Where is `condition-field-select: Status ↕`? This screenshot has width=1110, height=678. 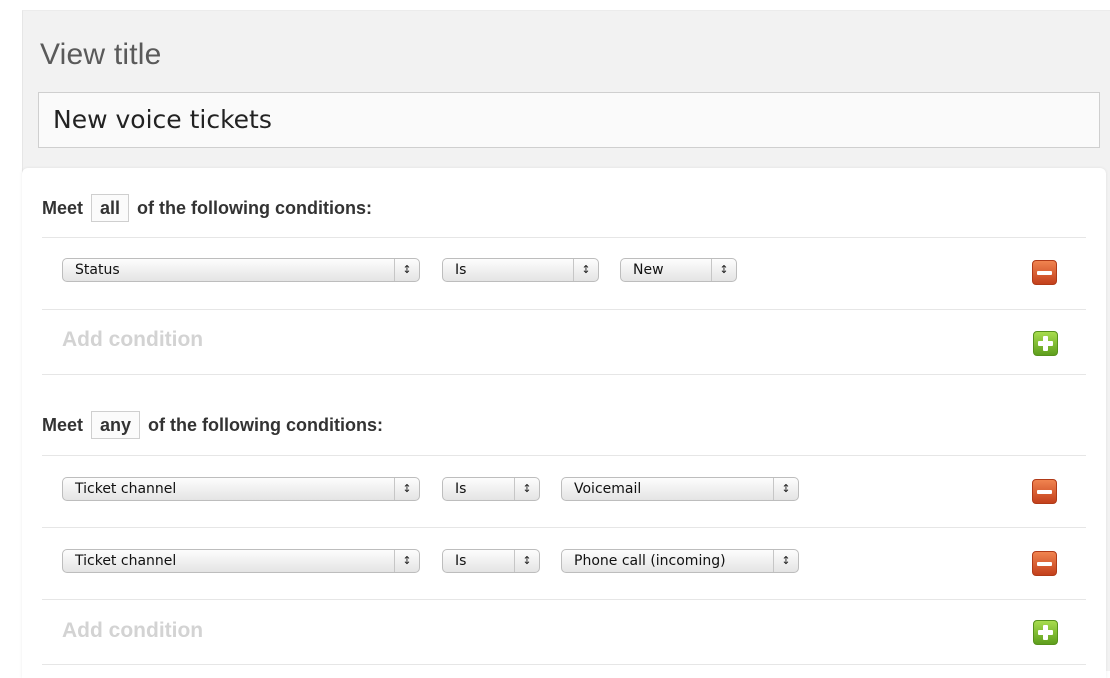
condition-field-select: Status ↕ is located at coordinates (241, 270).